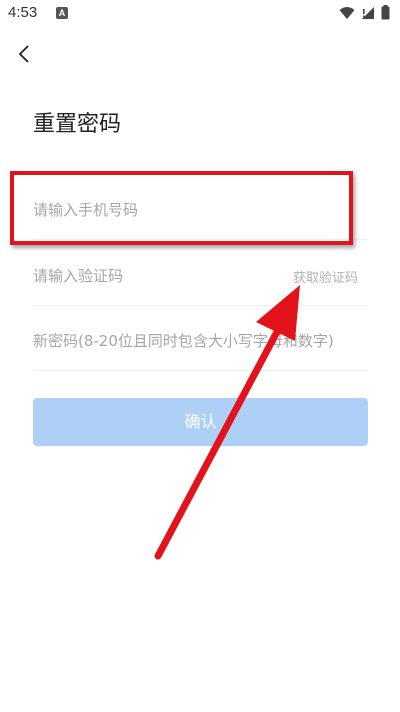  What do you see at coordinates (153, 209) in the screenshot?
I see `phone-input` at bounding box center [153, 209].